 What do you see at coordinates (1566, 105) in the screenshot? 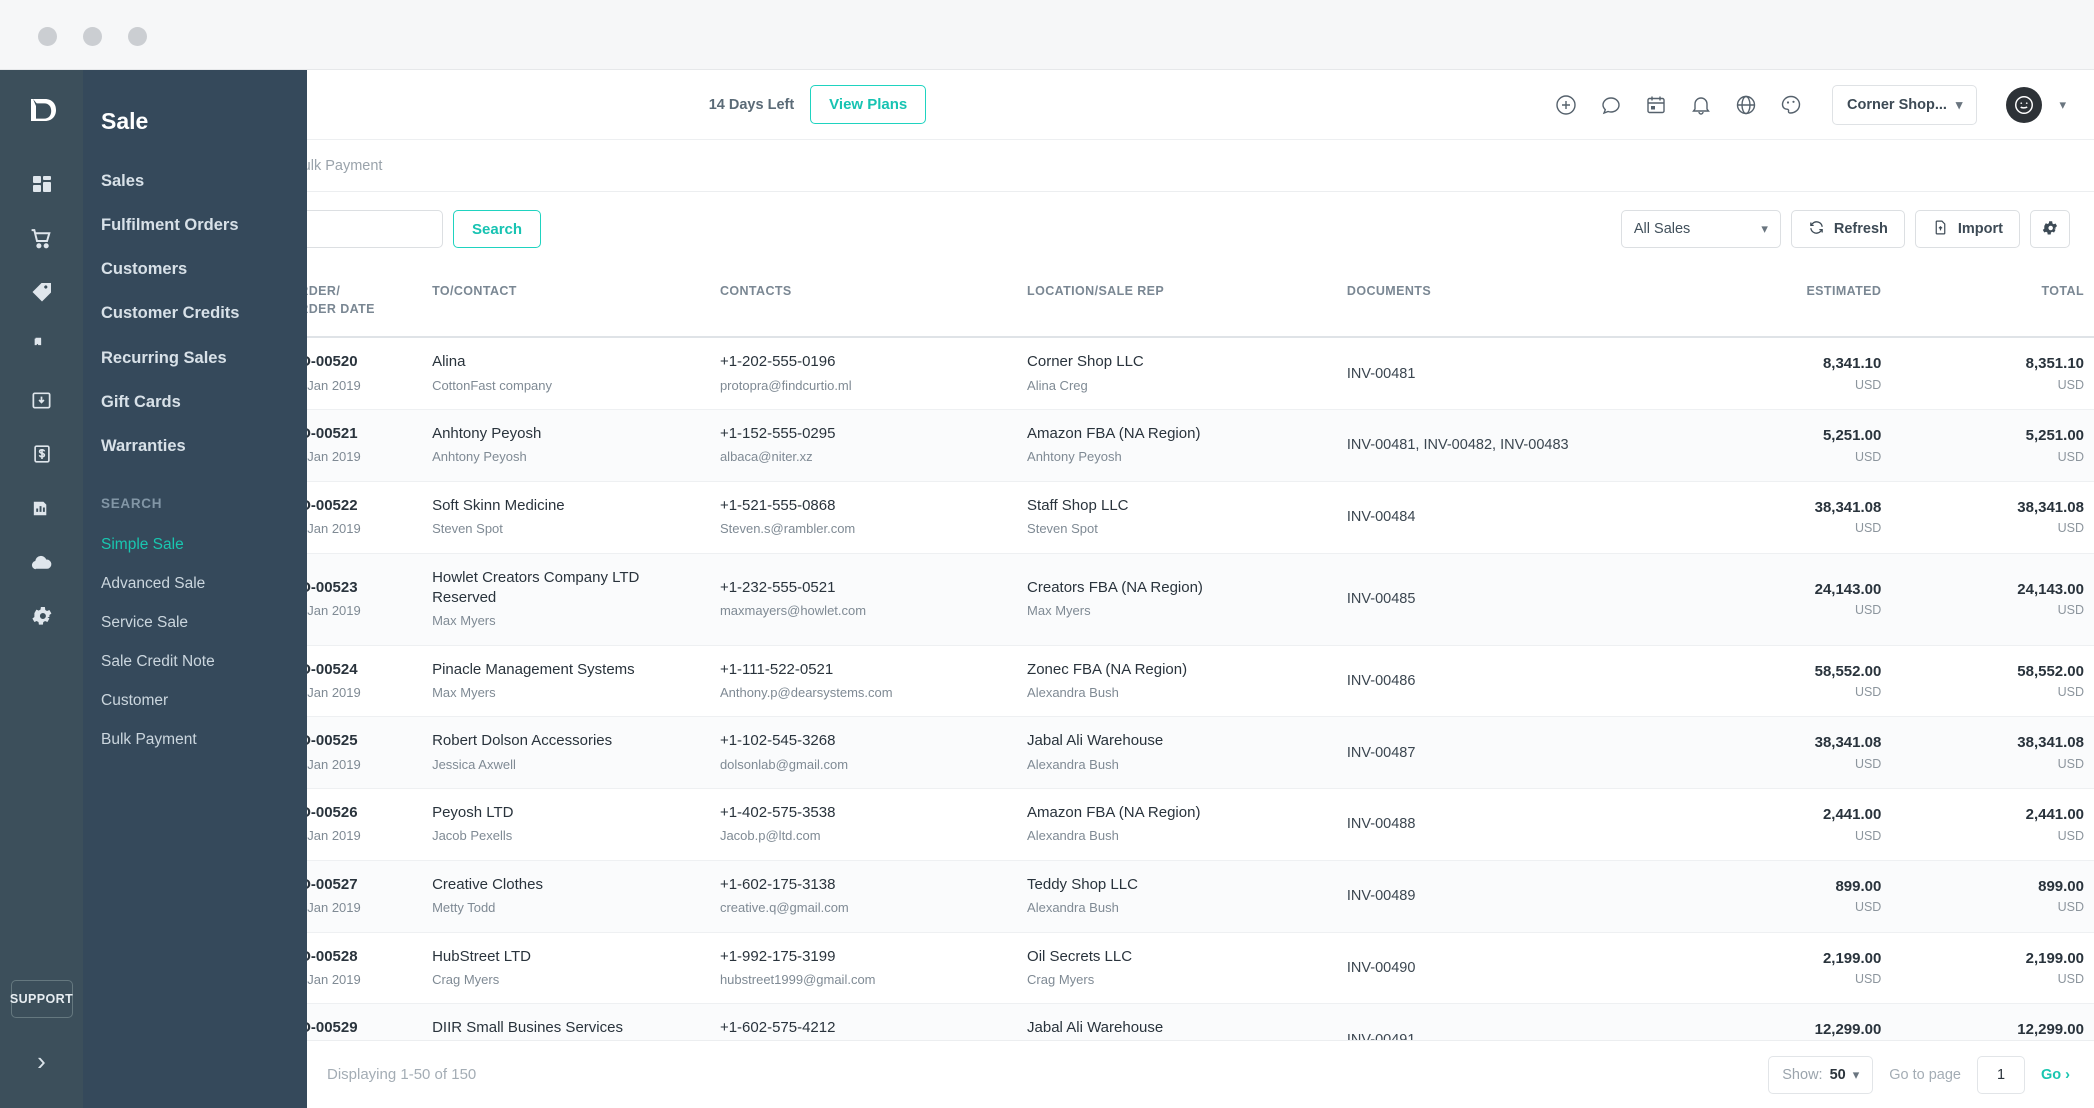
I see `add-circle-icon` at bounding box center [1566, 105].